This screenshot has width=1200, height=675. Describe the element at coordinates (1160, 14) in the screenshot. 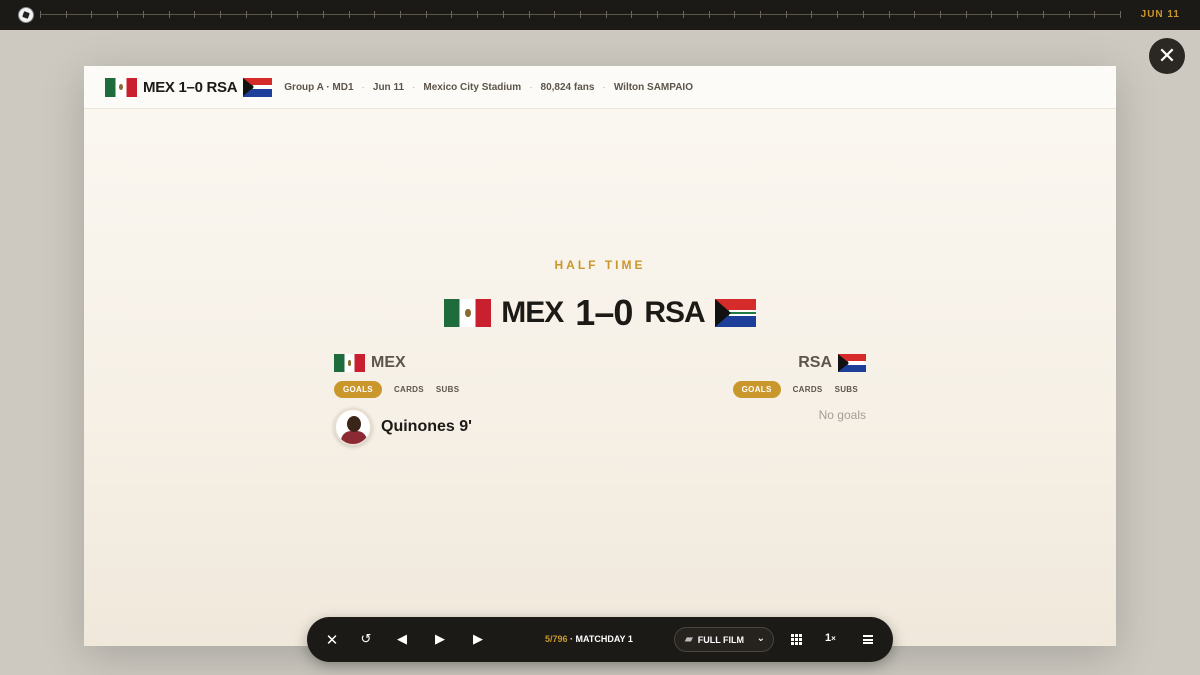

I see `timeline-date: JUN 11` at that location.